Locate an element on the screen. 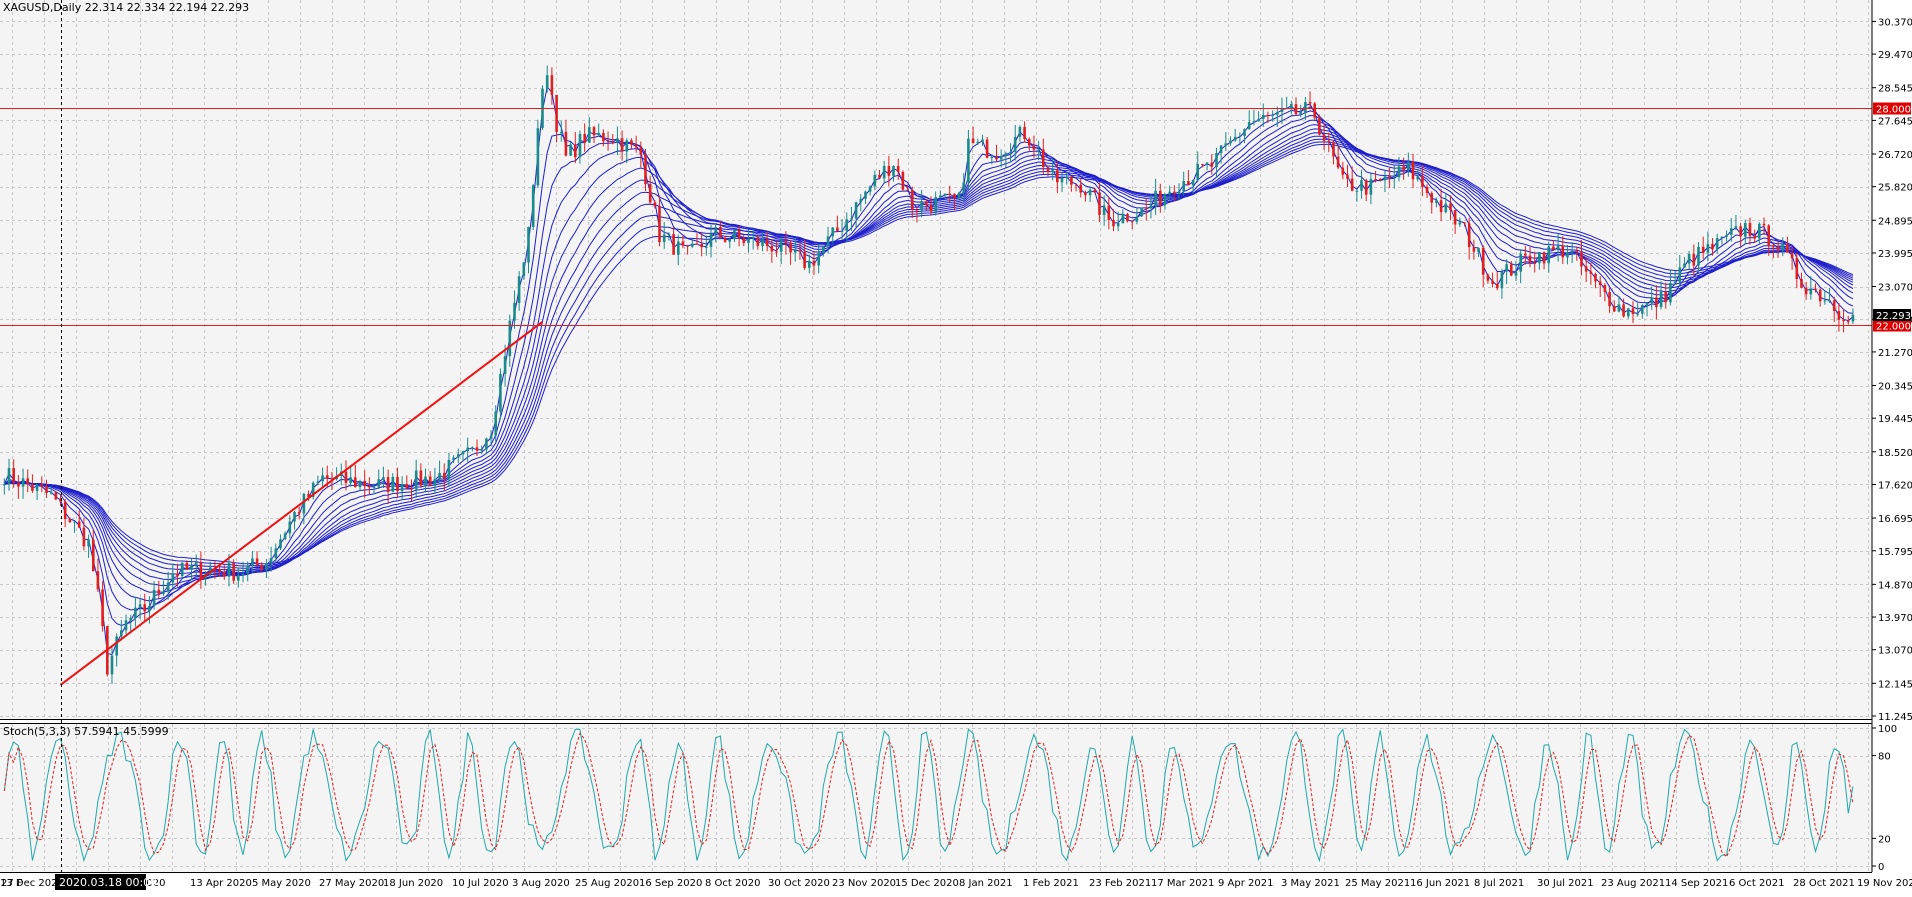  price-tick-label: 23.995 is located at coordinates (1895, 254).